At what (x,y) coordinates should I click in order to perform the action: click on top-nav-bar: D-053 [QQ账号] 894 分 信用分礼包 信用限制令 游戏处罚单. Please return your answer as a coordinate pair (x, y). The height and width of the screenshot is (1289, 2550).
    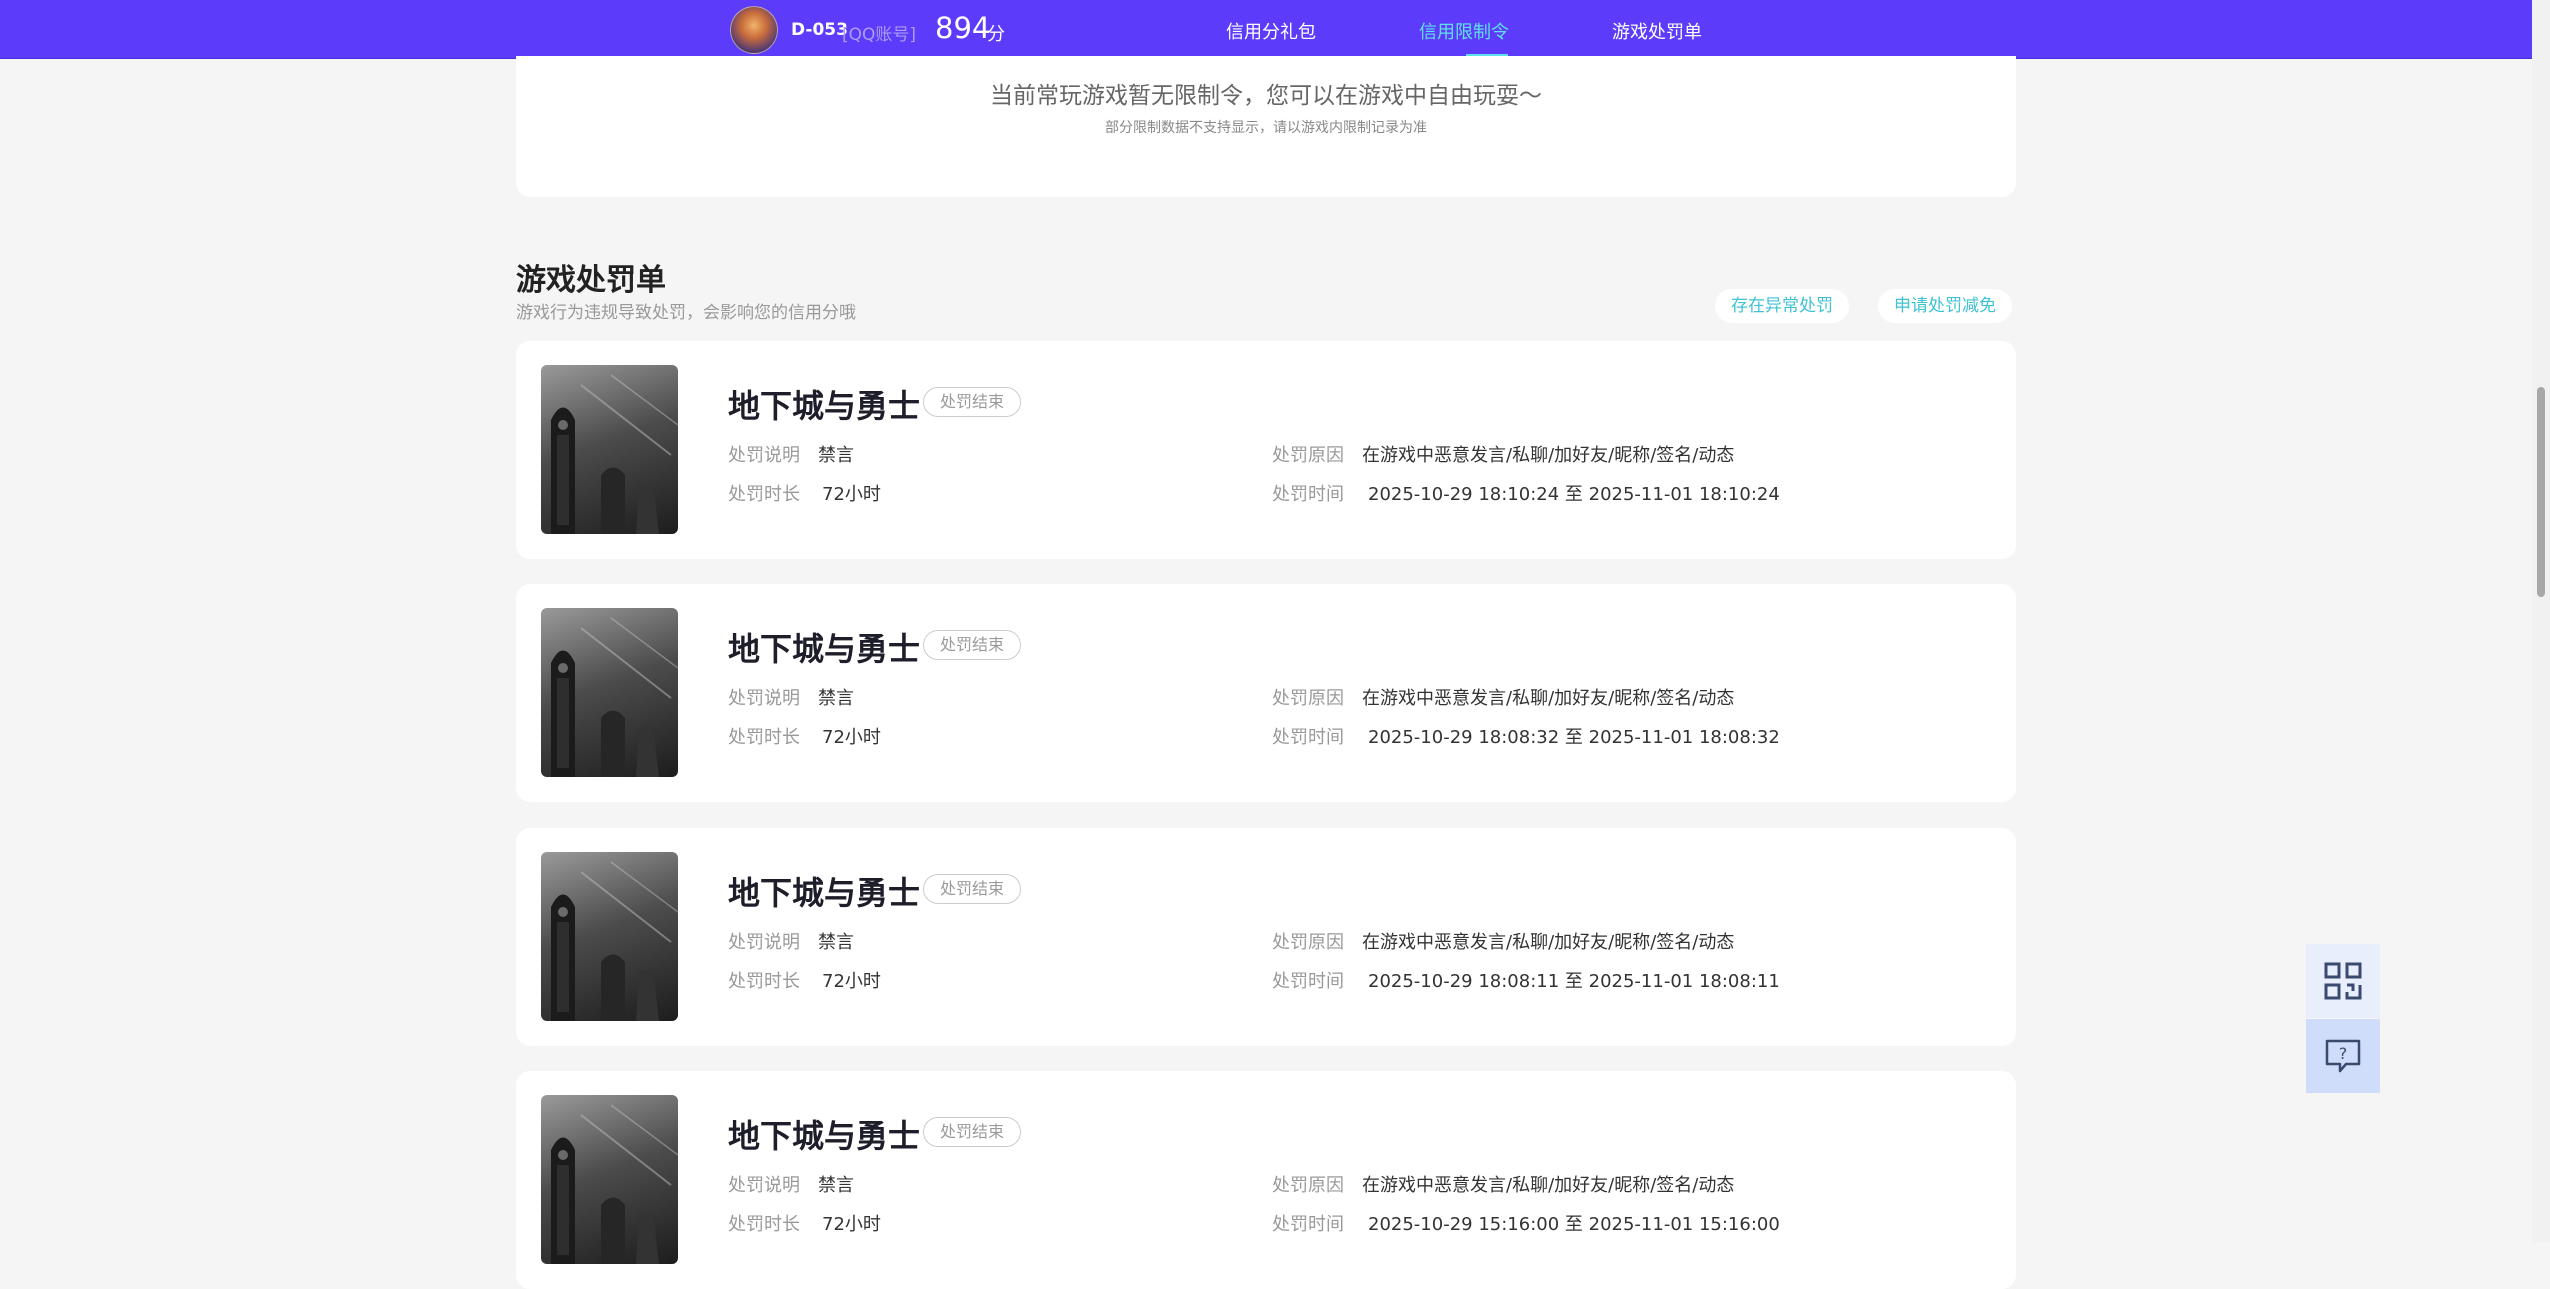
    Looking at the image, I should click on (1266, 29).